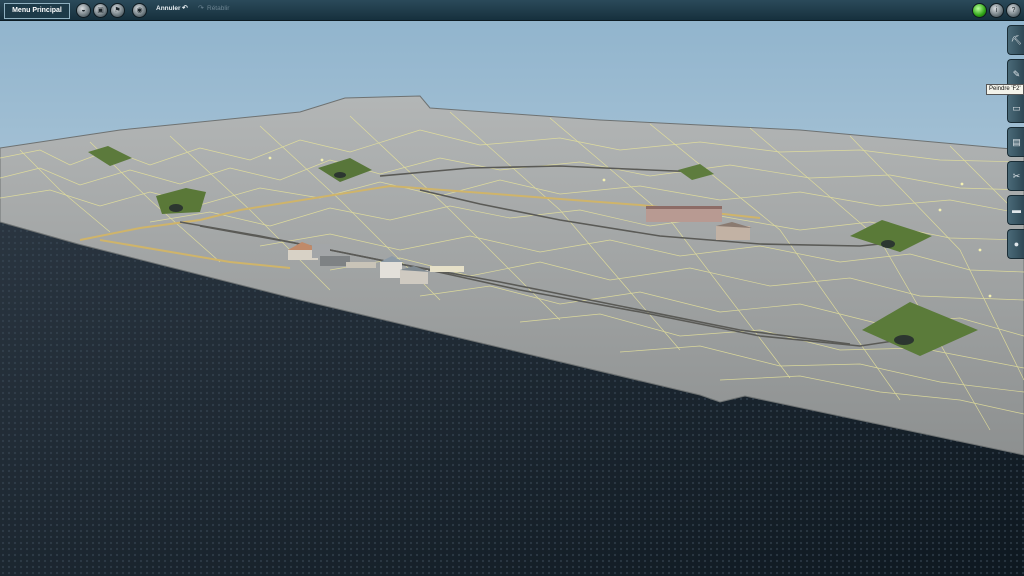 This screenshot has width=1024, height=576. I want to click on earth-icon-button: ◒, so click(83, 10).